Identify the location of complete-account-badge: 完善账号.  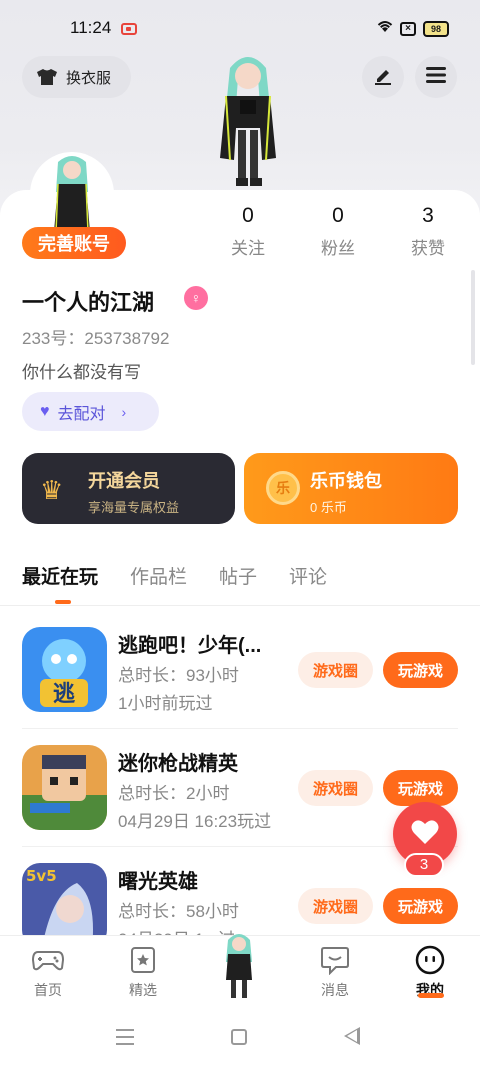
(74, 243).